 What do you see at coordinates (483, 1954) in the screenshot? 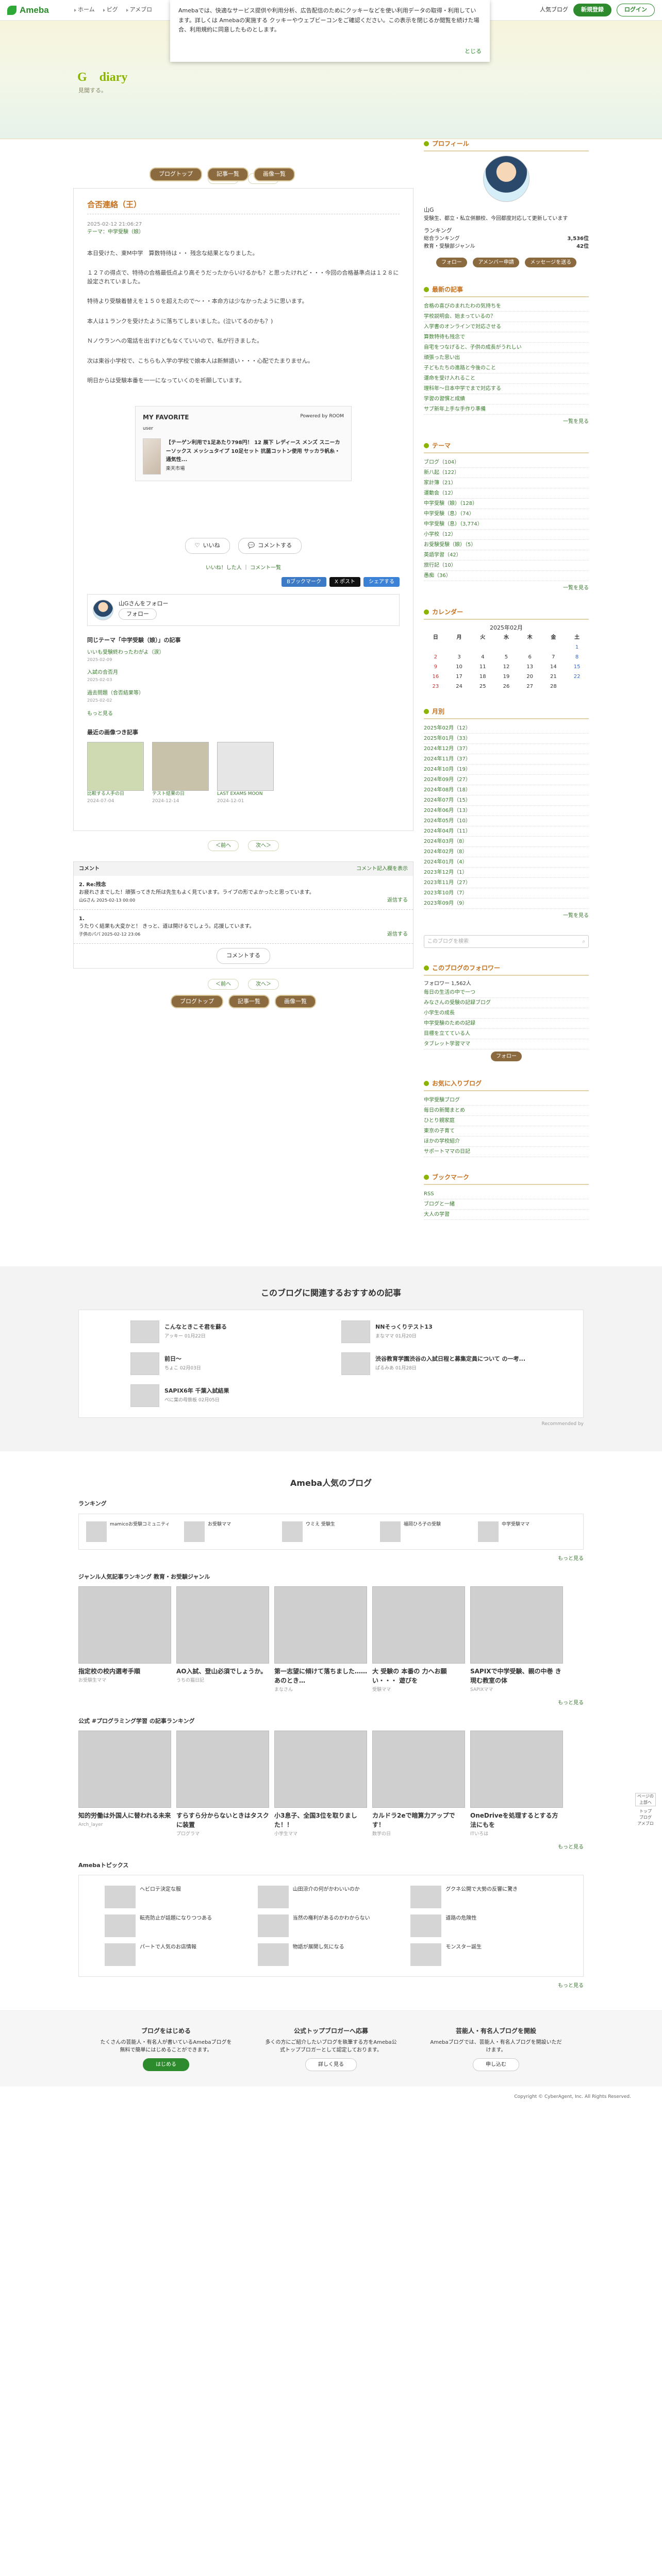
I see `topic-item: モンスター誕生` at bounding box center [483, 1954].